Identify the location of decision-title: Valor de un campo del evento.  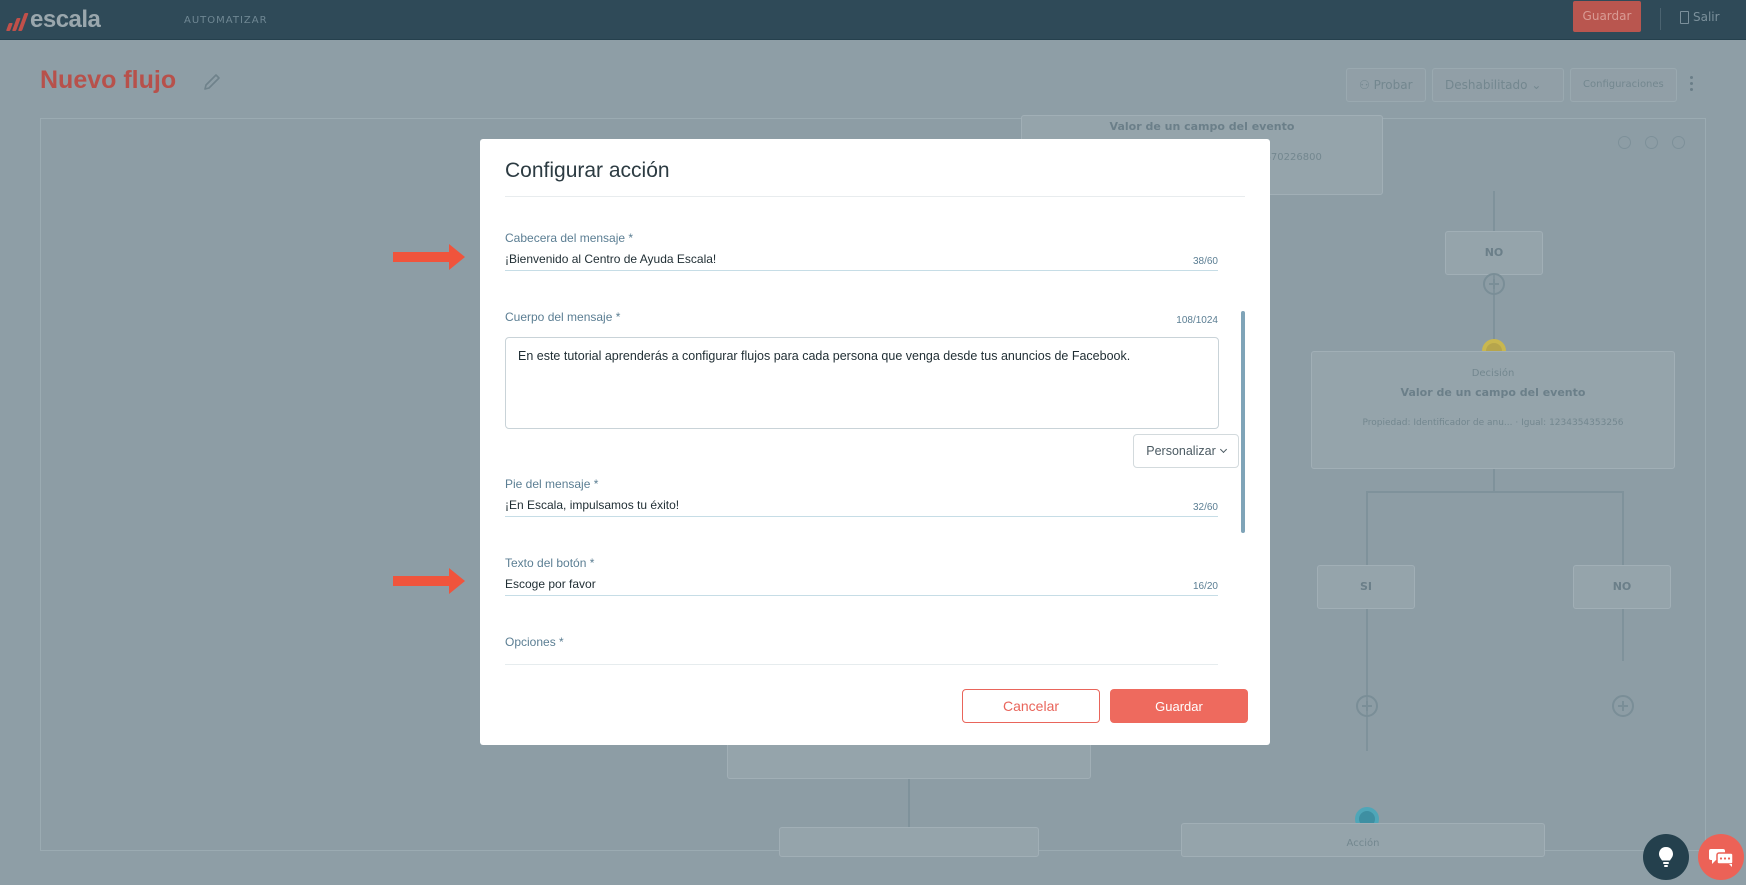
(1493, 392).